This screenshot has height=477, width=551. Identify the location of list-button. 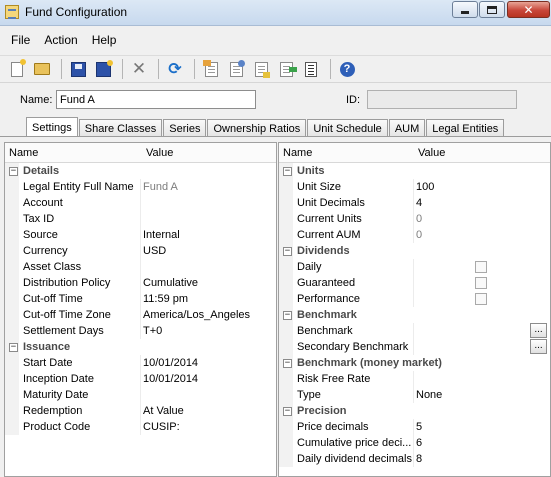
(311, 69).